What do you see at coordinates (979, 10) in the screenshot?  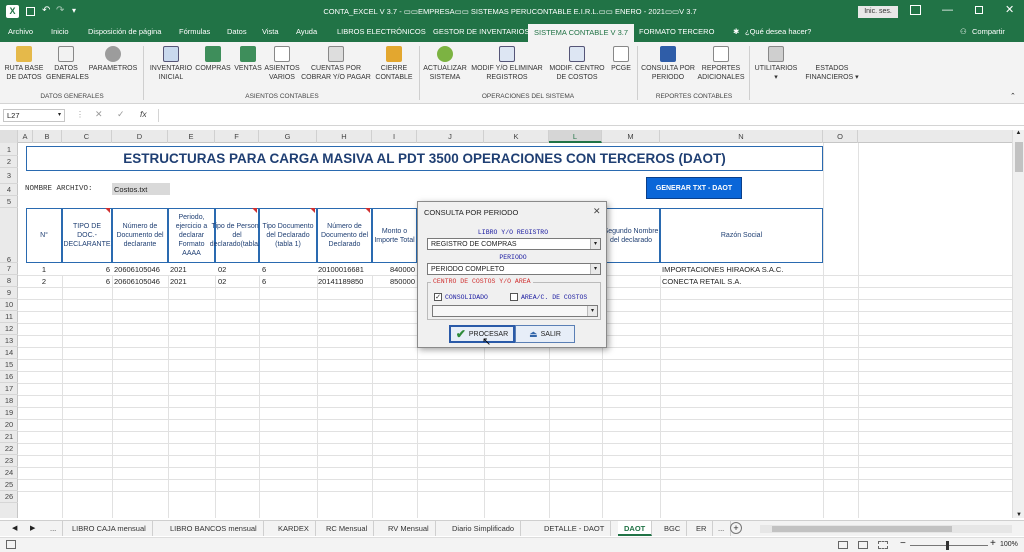 I see `maximize-icon` at bounding box center [979, 10].